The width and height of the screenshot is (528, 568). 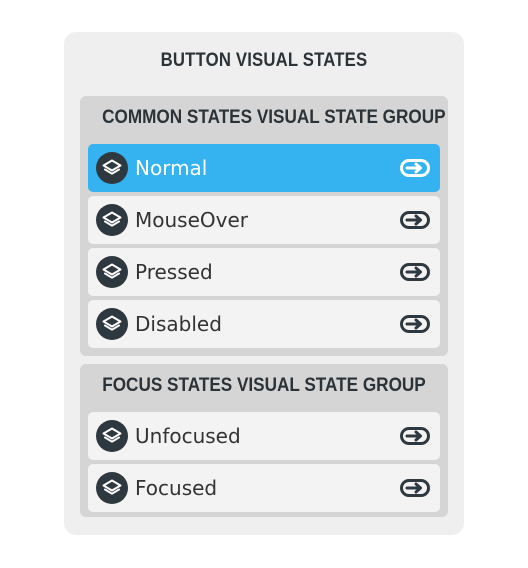 I want to click on state-label: Normal, so click(x=171, y=168).